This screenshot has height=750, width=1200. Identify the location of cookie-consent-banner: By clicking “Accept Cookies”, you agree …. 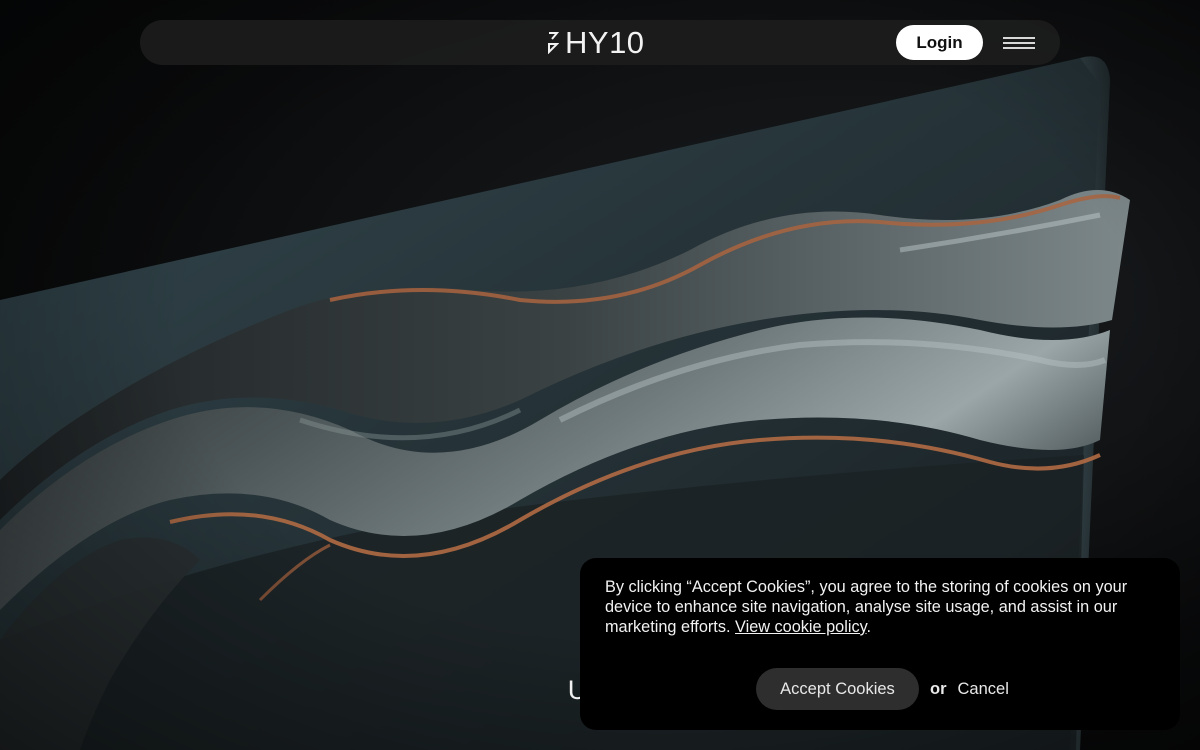
(880, 644).